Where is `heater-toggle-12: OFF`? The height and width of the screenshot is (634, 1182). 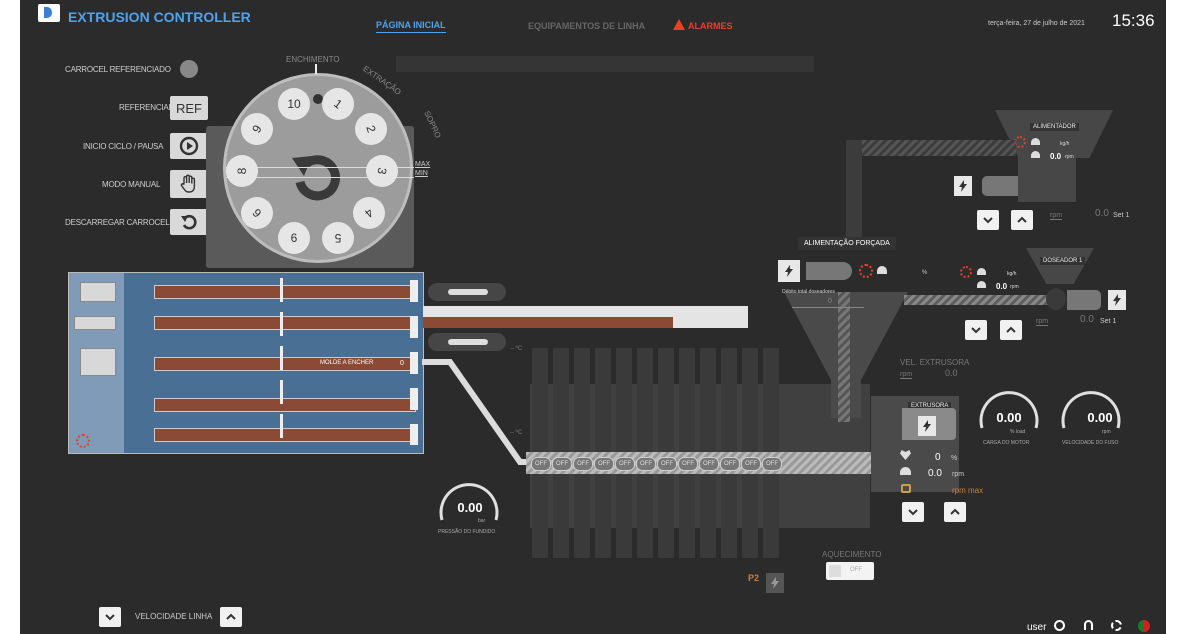
heater-toggle-12: OFF is located at coordinates (772, 464).